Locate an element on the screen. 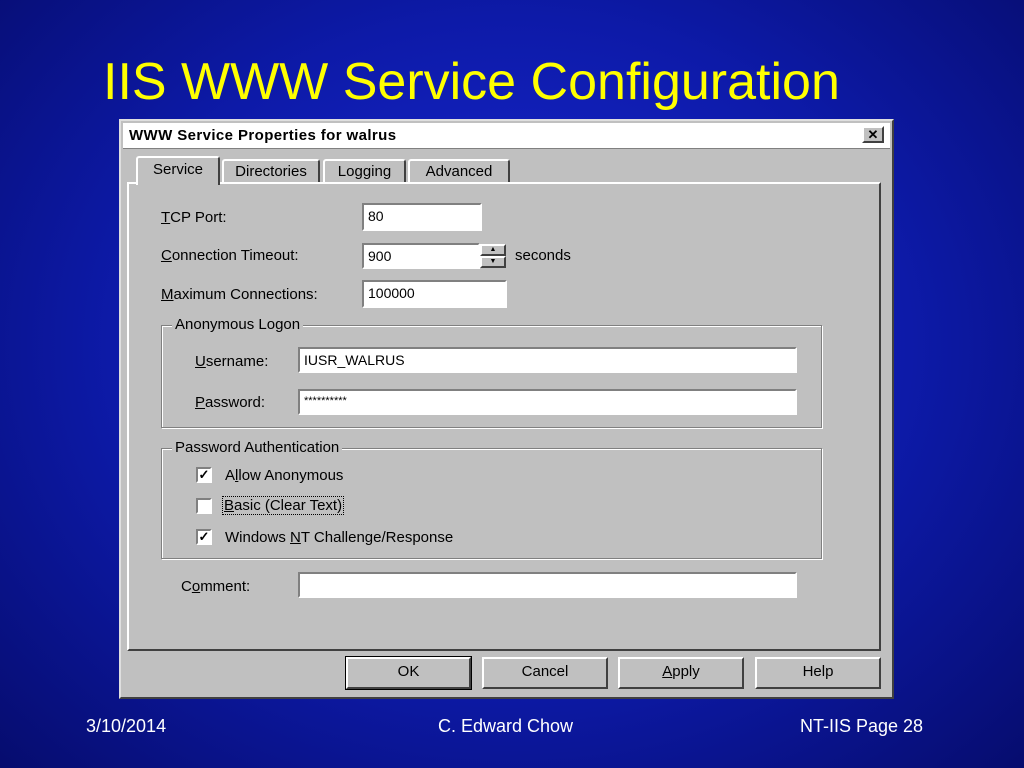 This screenshot has width=1024, height=768. spin-down-icon: ▼ is located at coordinates (493, 262).